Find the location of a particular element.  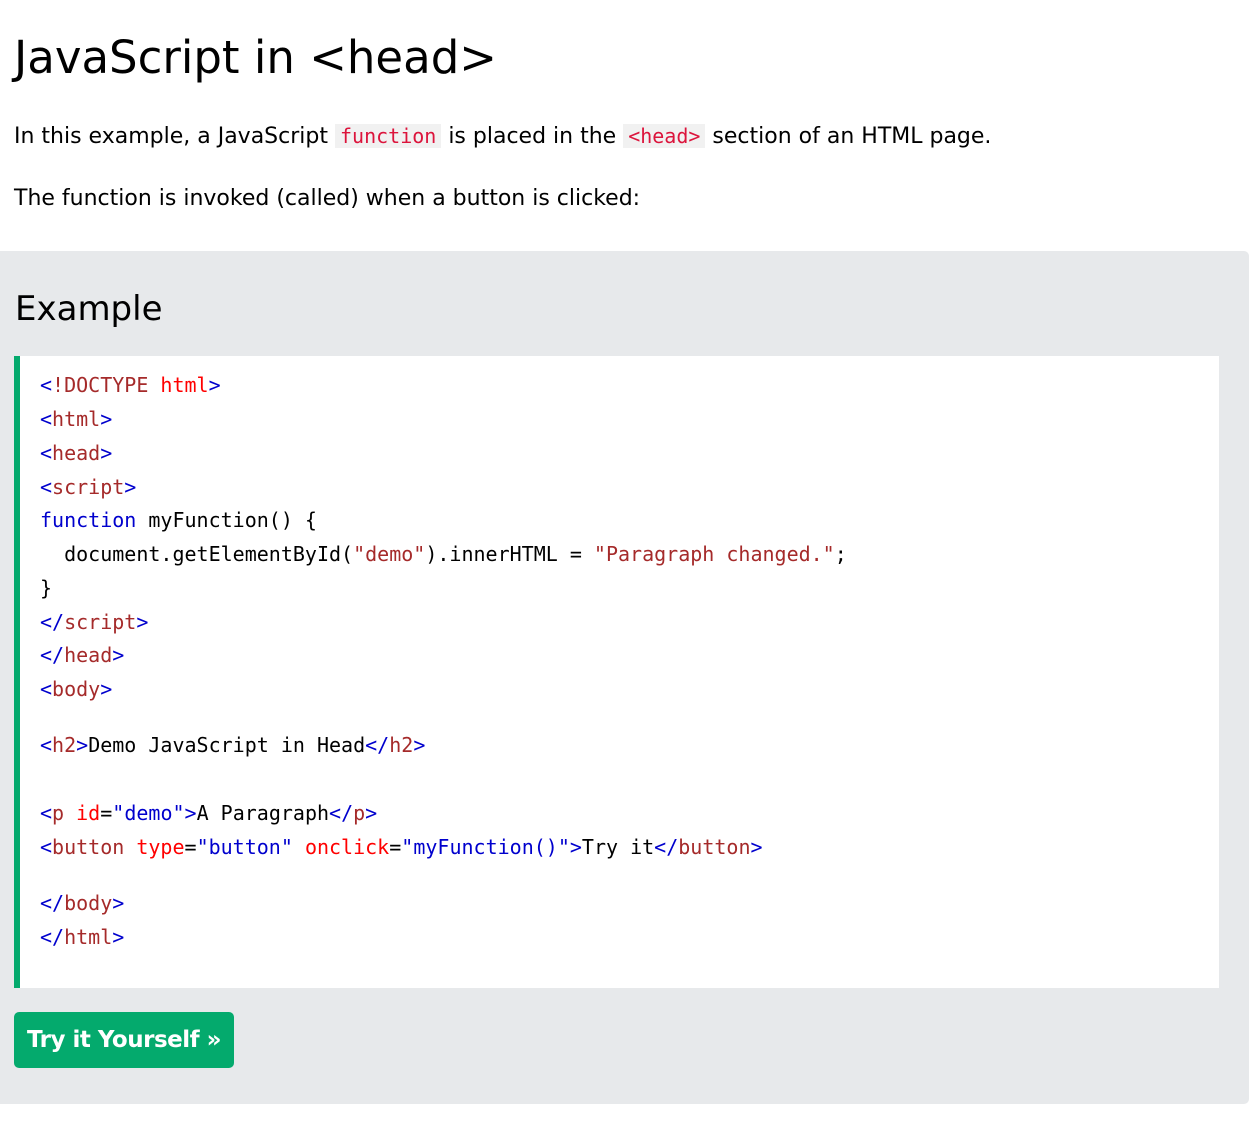

code-line-doctype: <!DOCTYPE html> is located at coordinates (130, 385).